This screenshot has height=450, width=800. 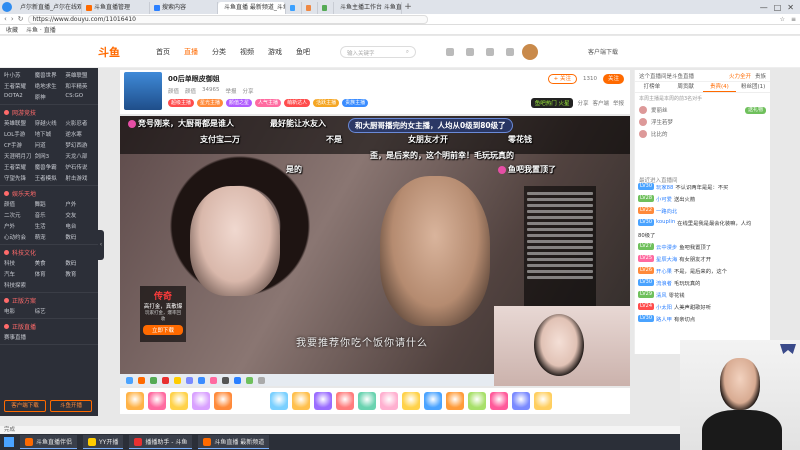 What do you see at coordinates (664, 199) in the screenshot?
I see `chat-username: 小可爱` at bounding box center [664, 199].